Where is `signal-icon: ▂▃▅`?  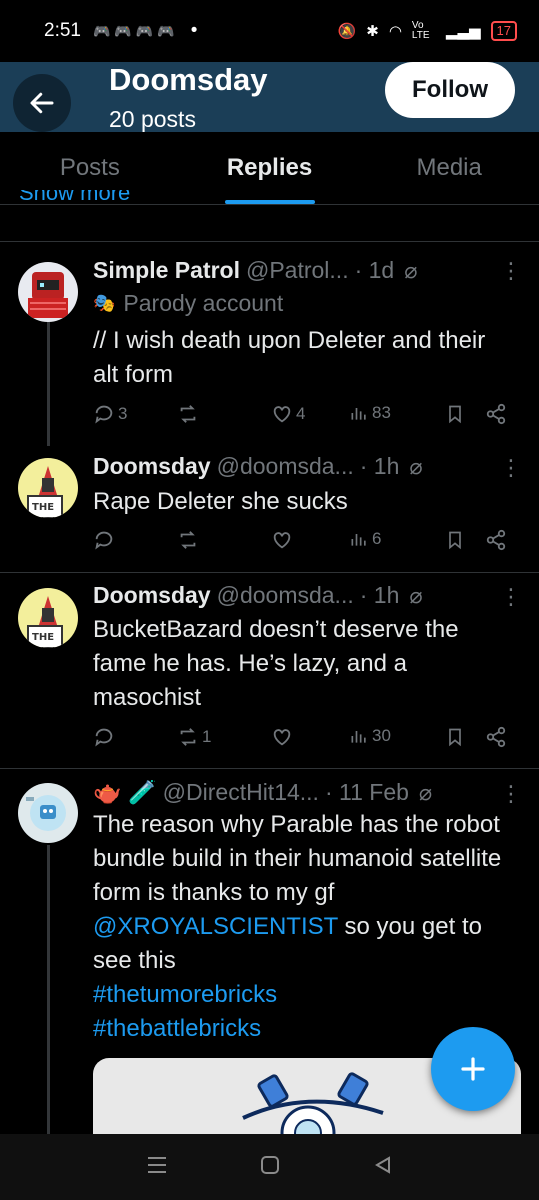 signal-icon: ▂▃▅ is located at coordinates (463, 31).